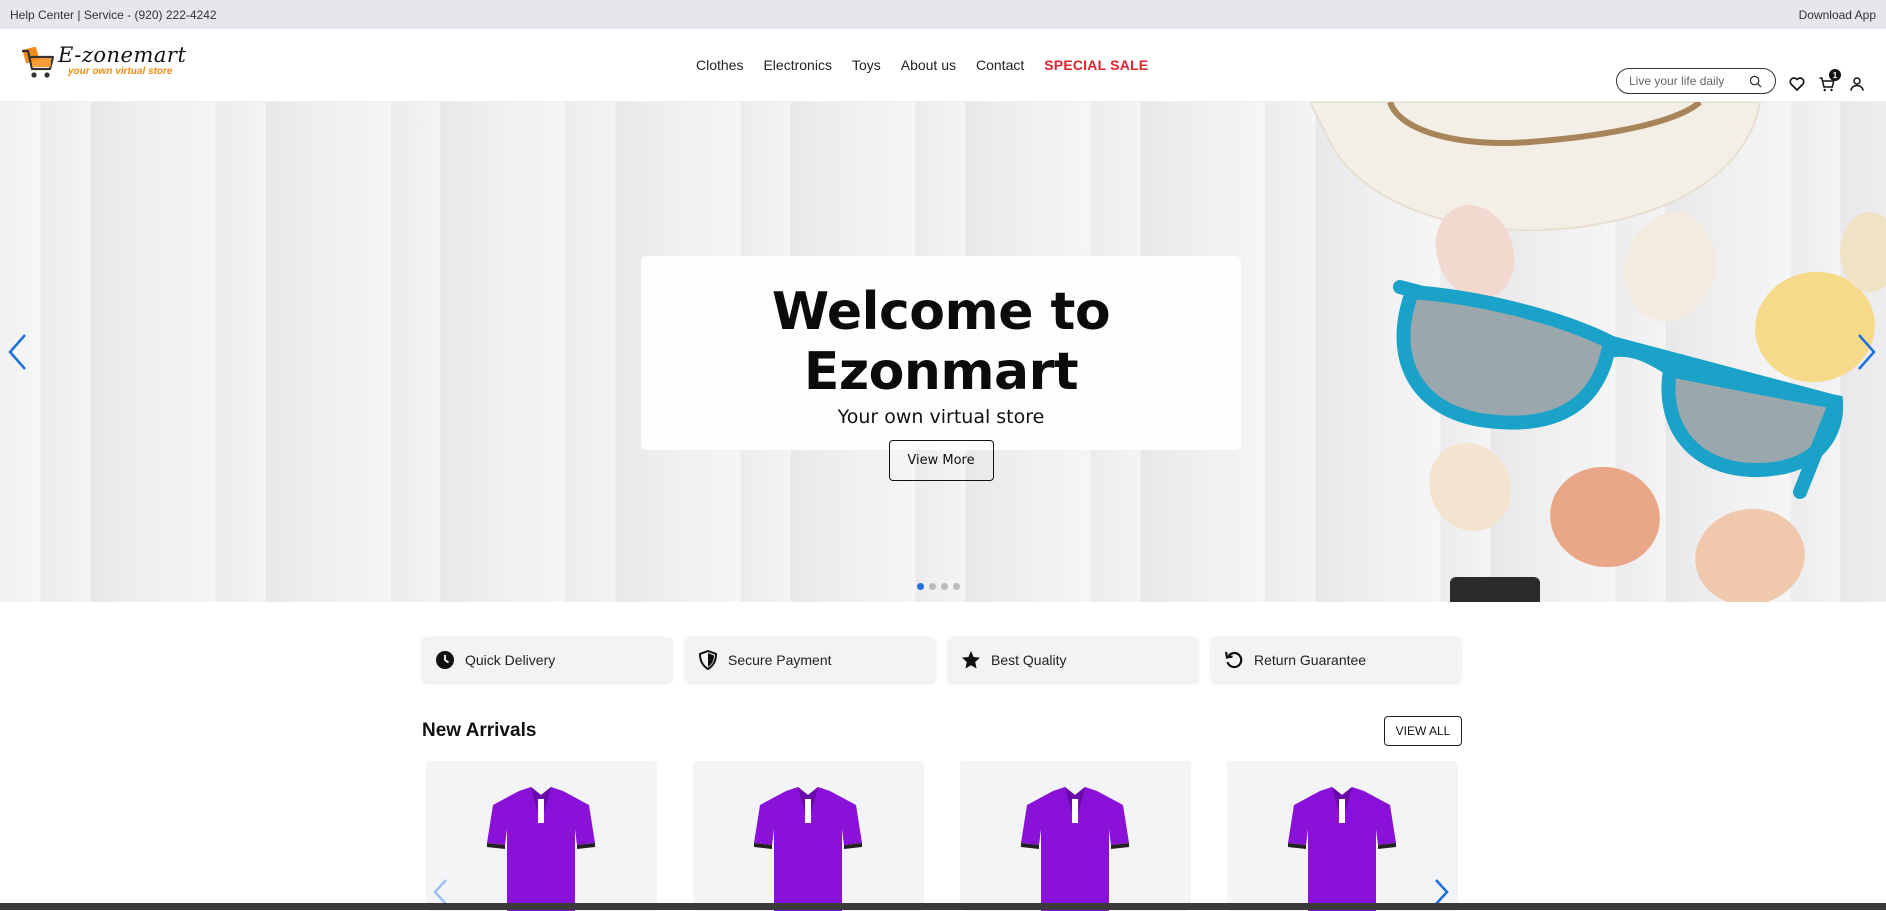 The width and height of the screenshot is (1886, 911). I want to click on return-icon, so click(1233, 659).